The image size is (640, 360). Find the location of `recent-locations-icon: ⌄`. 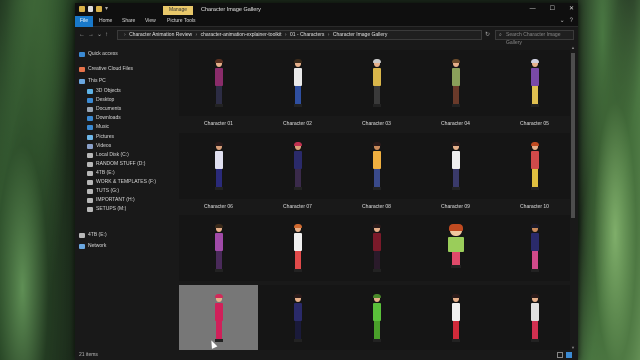

recent-locations-icon: ⌄ is located at coordinates (99, 35).